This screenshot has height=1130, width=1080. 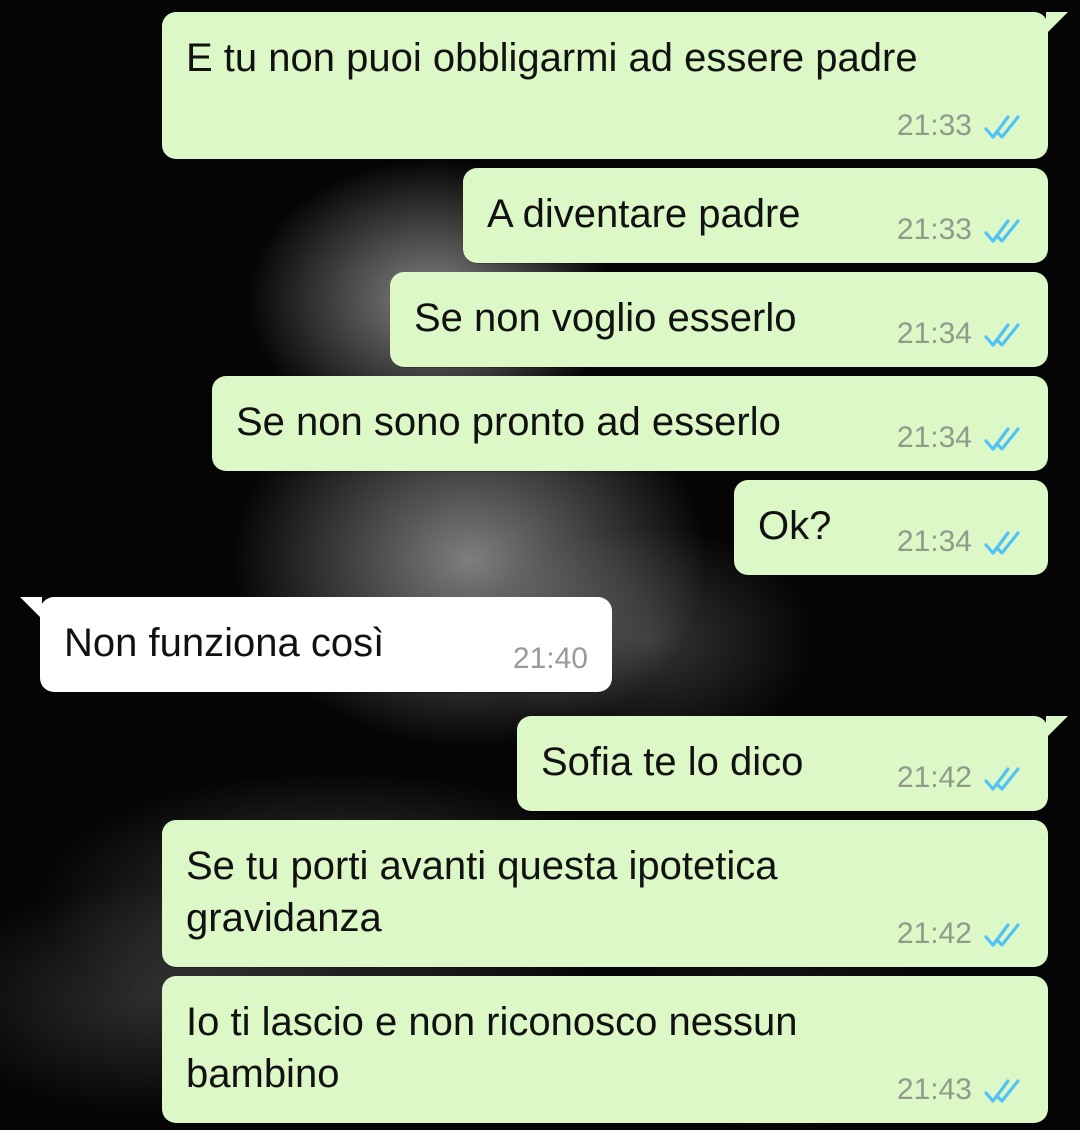 What do you see at coordinates (934, 1089) in the screenshot?
I see `message-time: 21:43` at bounding box center [934, 1089].